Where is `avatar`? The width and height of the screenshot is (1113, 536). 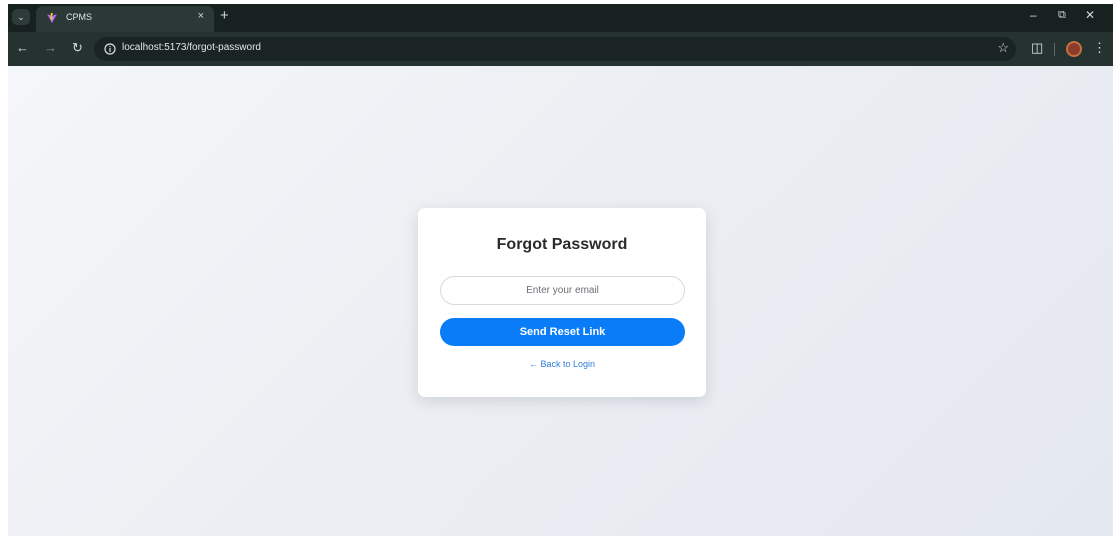
avatar is located at coordinates (1074, 49).